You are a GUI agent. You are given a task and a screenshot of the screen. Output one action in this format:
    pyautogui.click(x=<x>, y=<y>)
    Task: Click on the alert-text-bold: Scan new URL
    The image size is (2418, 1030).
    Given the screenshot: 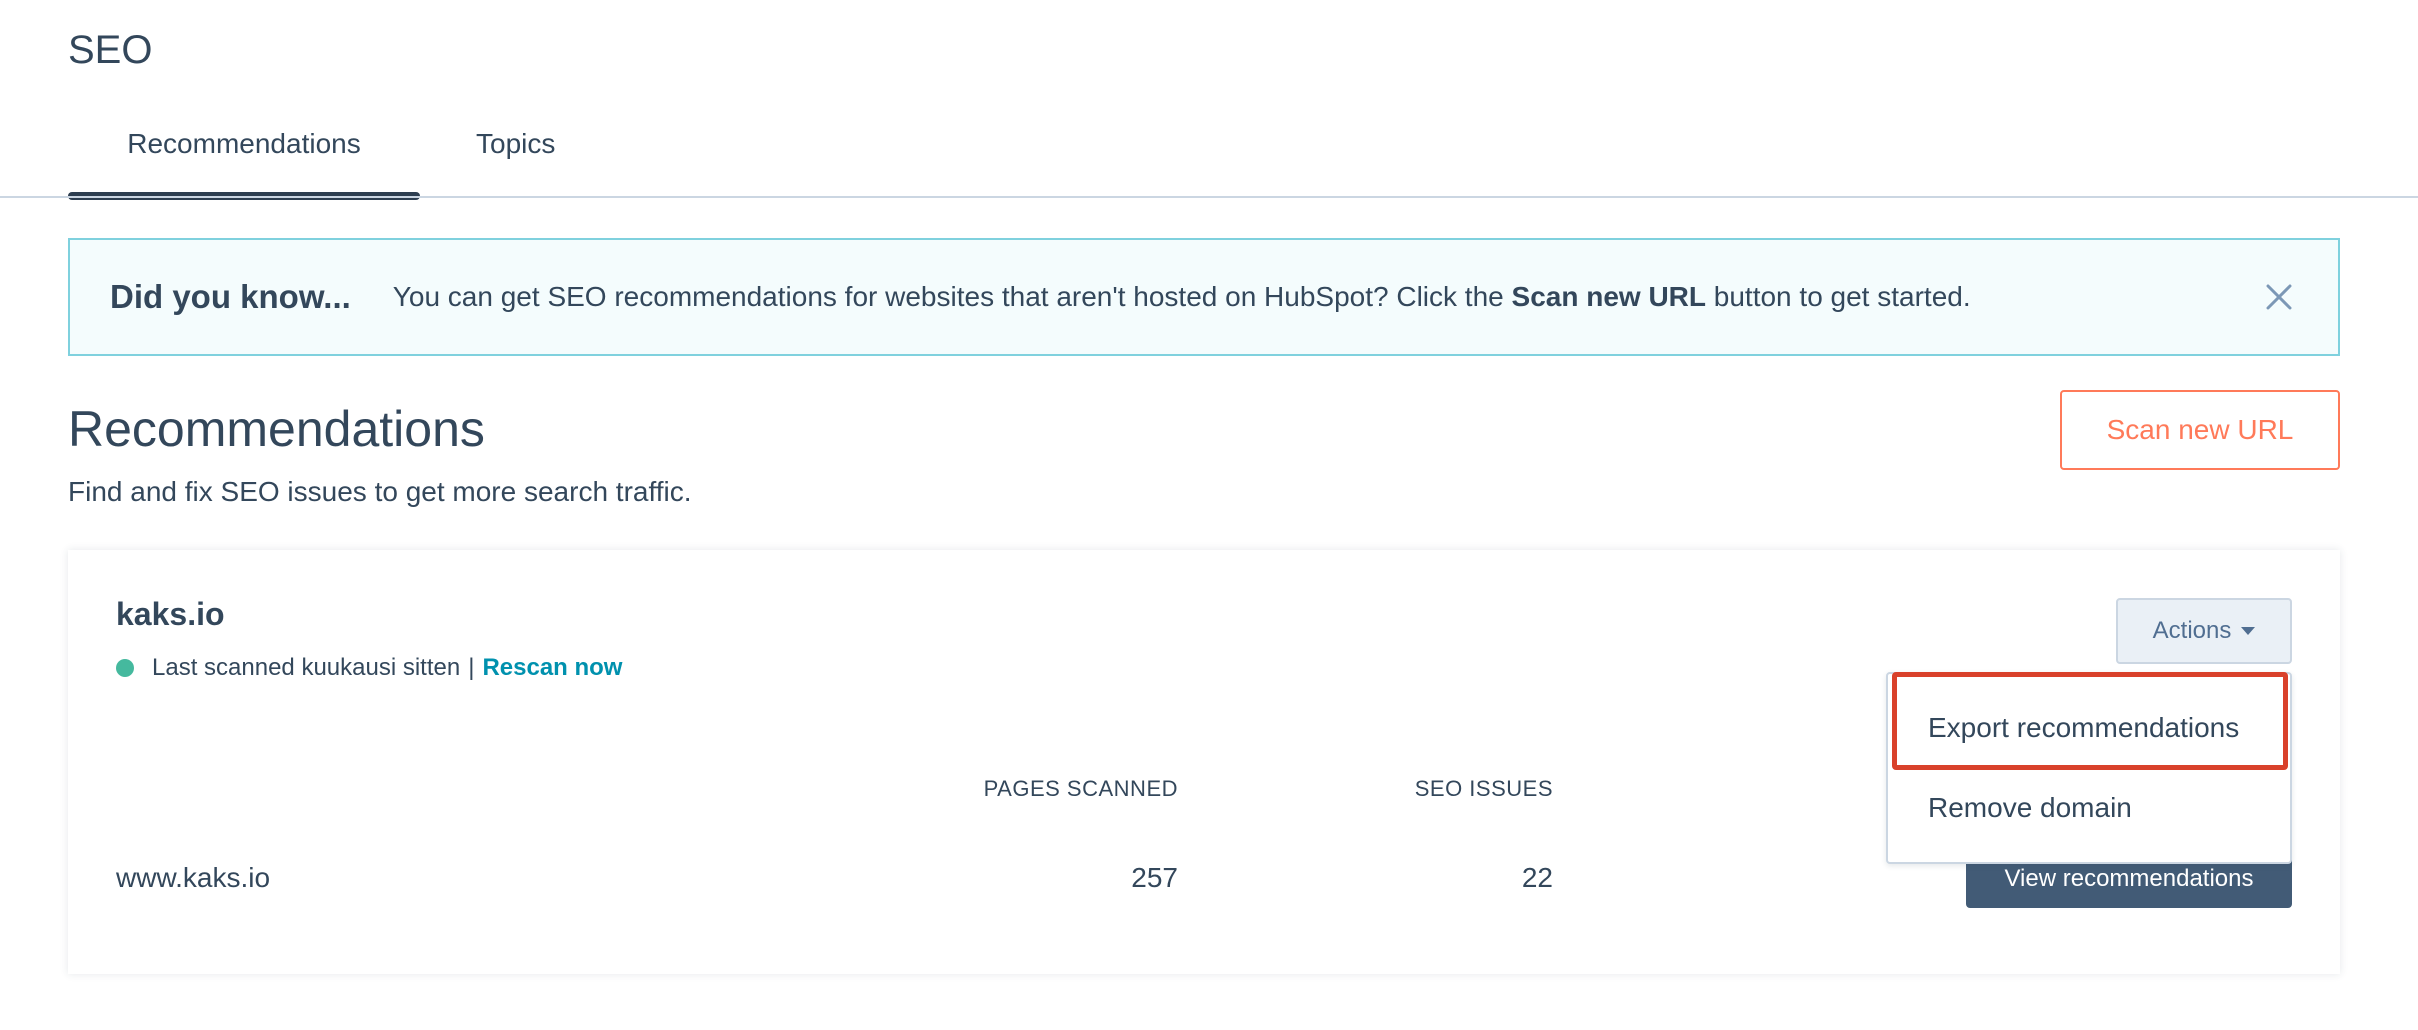 What is the action you would take?
    pyautogui.click(x=1608, y=296)
    